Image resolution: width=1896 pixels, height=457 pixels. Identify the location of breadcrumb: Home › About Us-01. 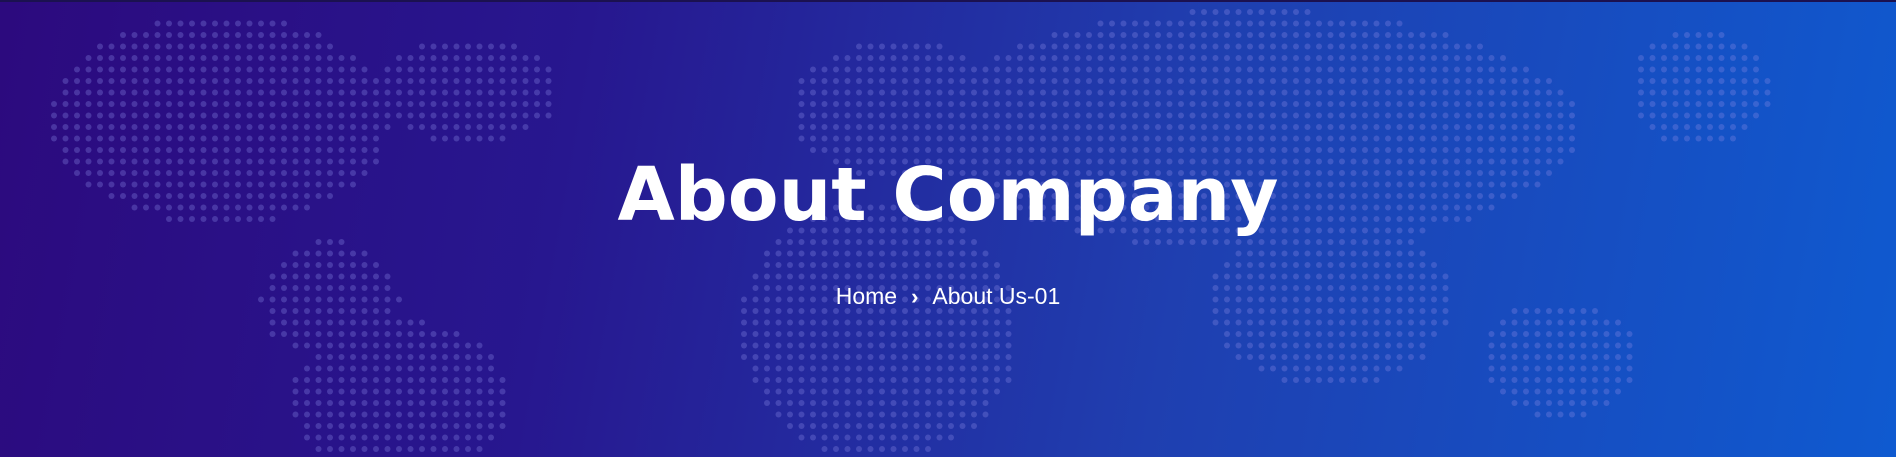
(948, 296).